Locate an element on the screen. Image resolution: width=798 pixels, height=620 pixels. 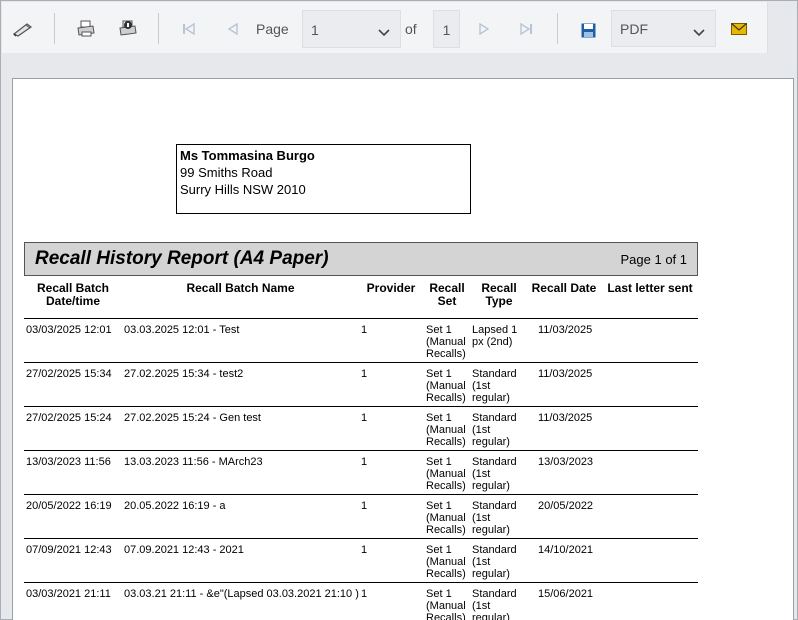
report-toolbar: Page 1 of 1 PDF is located at coordinates (385, 27).